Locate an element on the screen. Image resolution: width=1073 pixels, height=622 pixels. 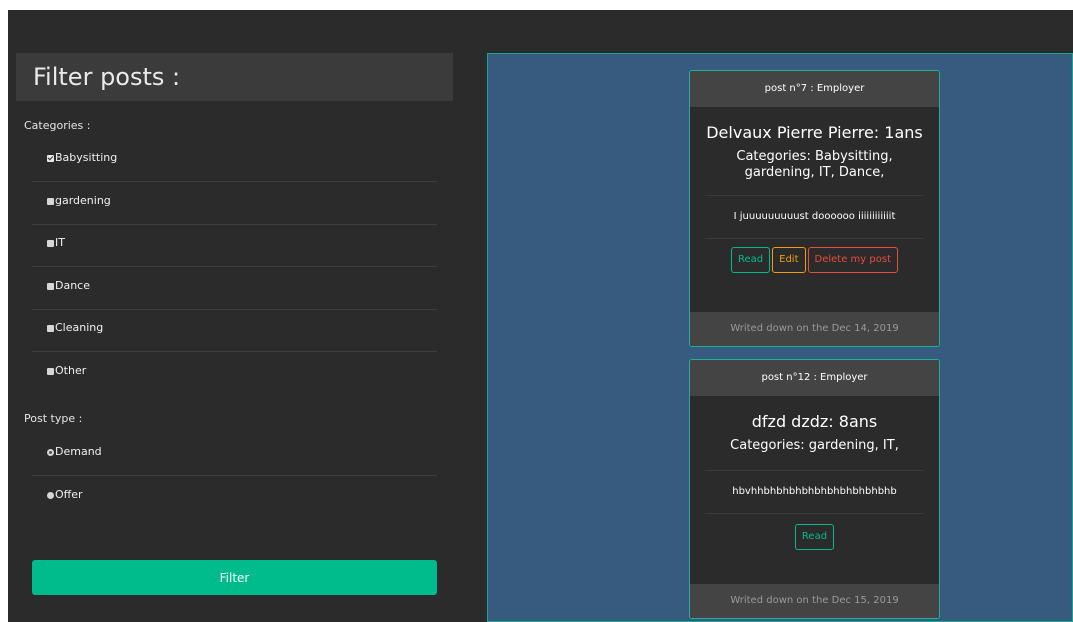
category-label: Babysitting is located at coordinates (86, 157).